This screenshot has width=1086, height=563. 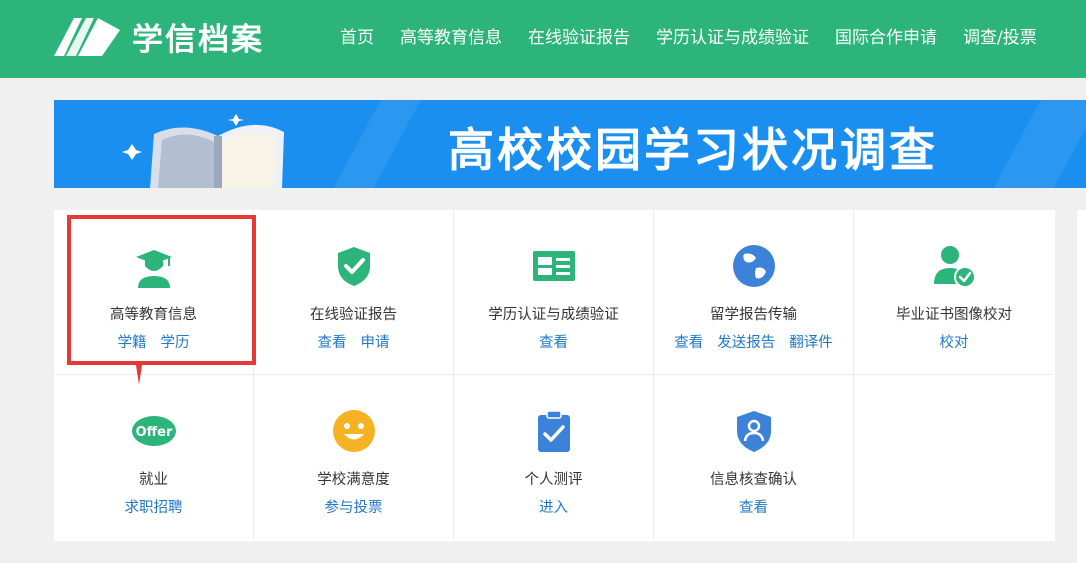 What do you see at coordinates (754, 292) in the screenshot?
I see `service-study-abroad-report: 留学报告传输 查看 发送报告 翻译件` at bounding box center [754, 292].